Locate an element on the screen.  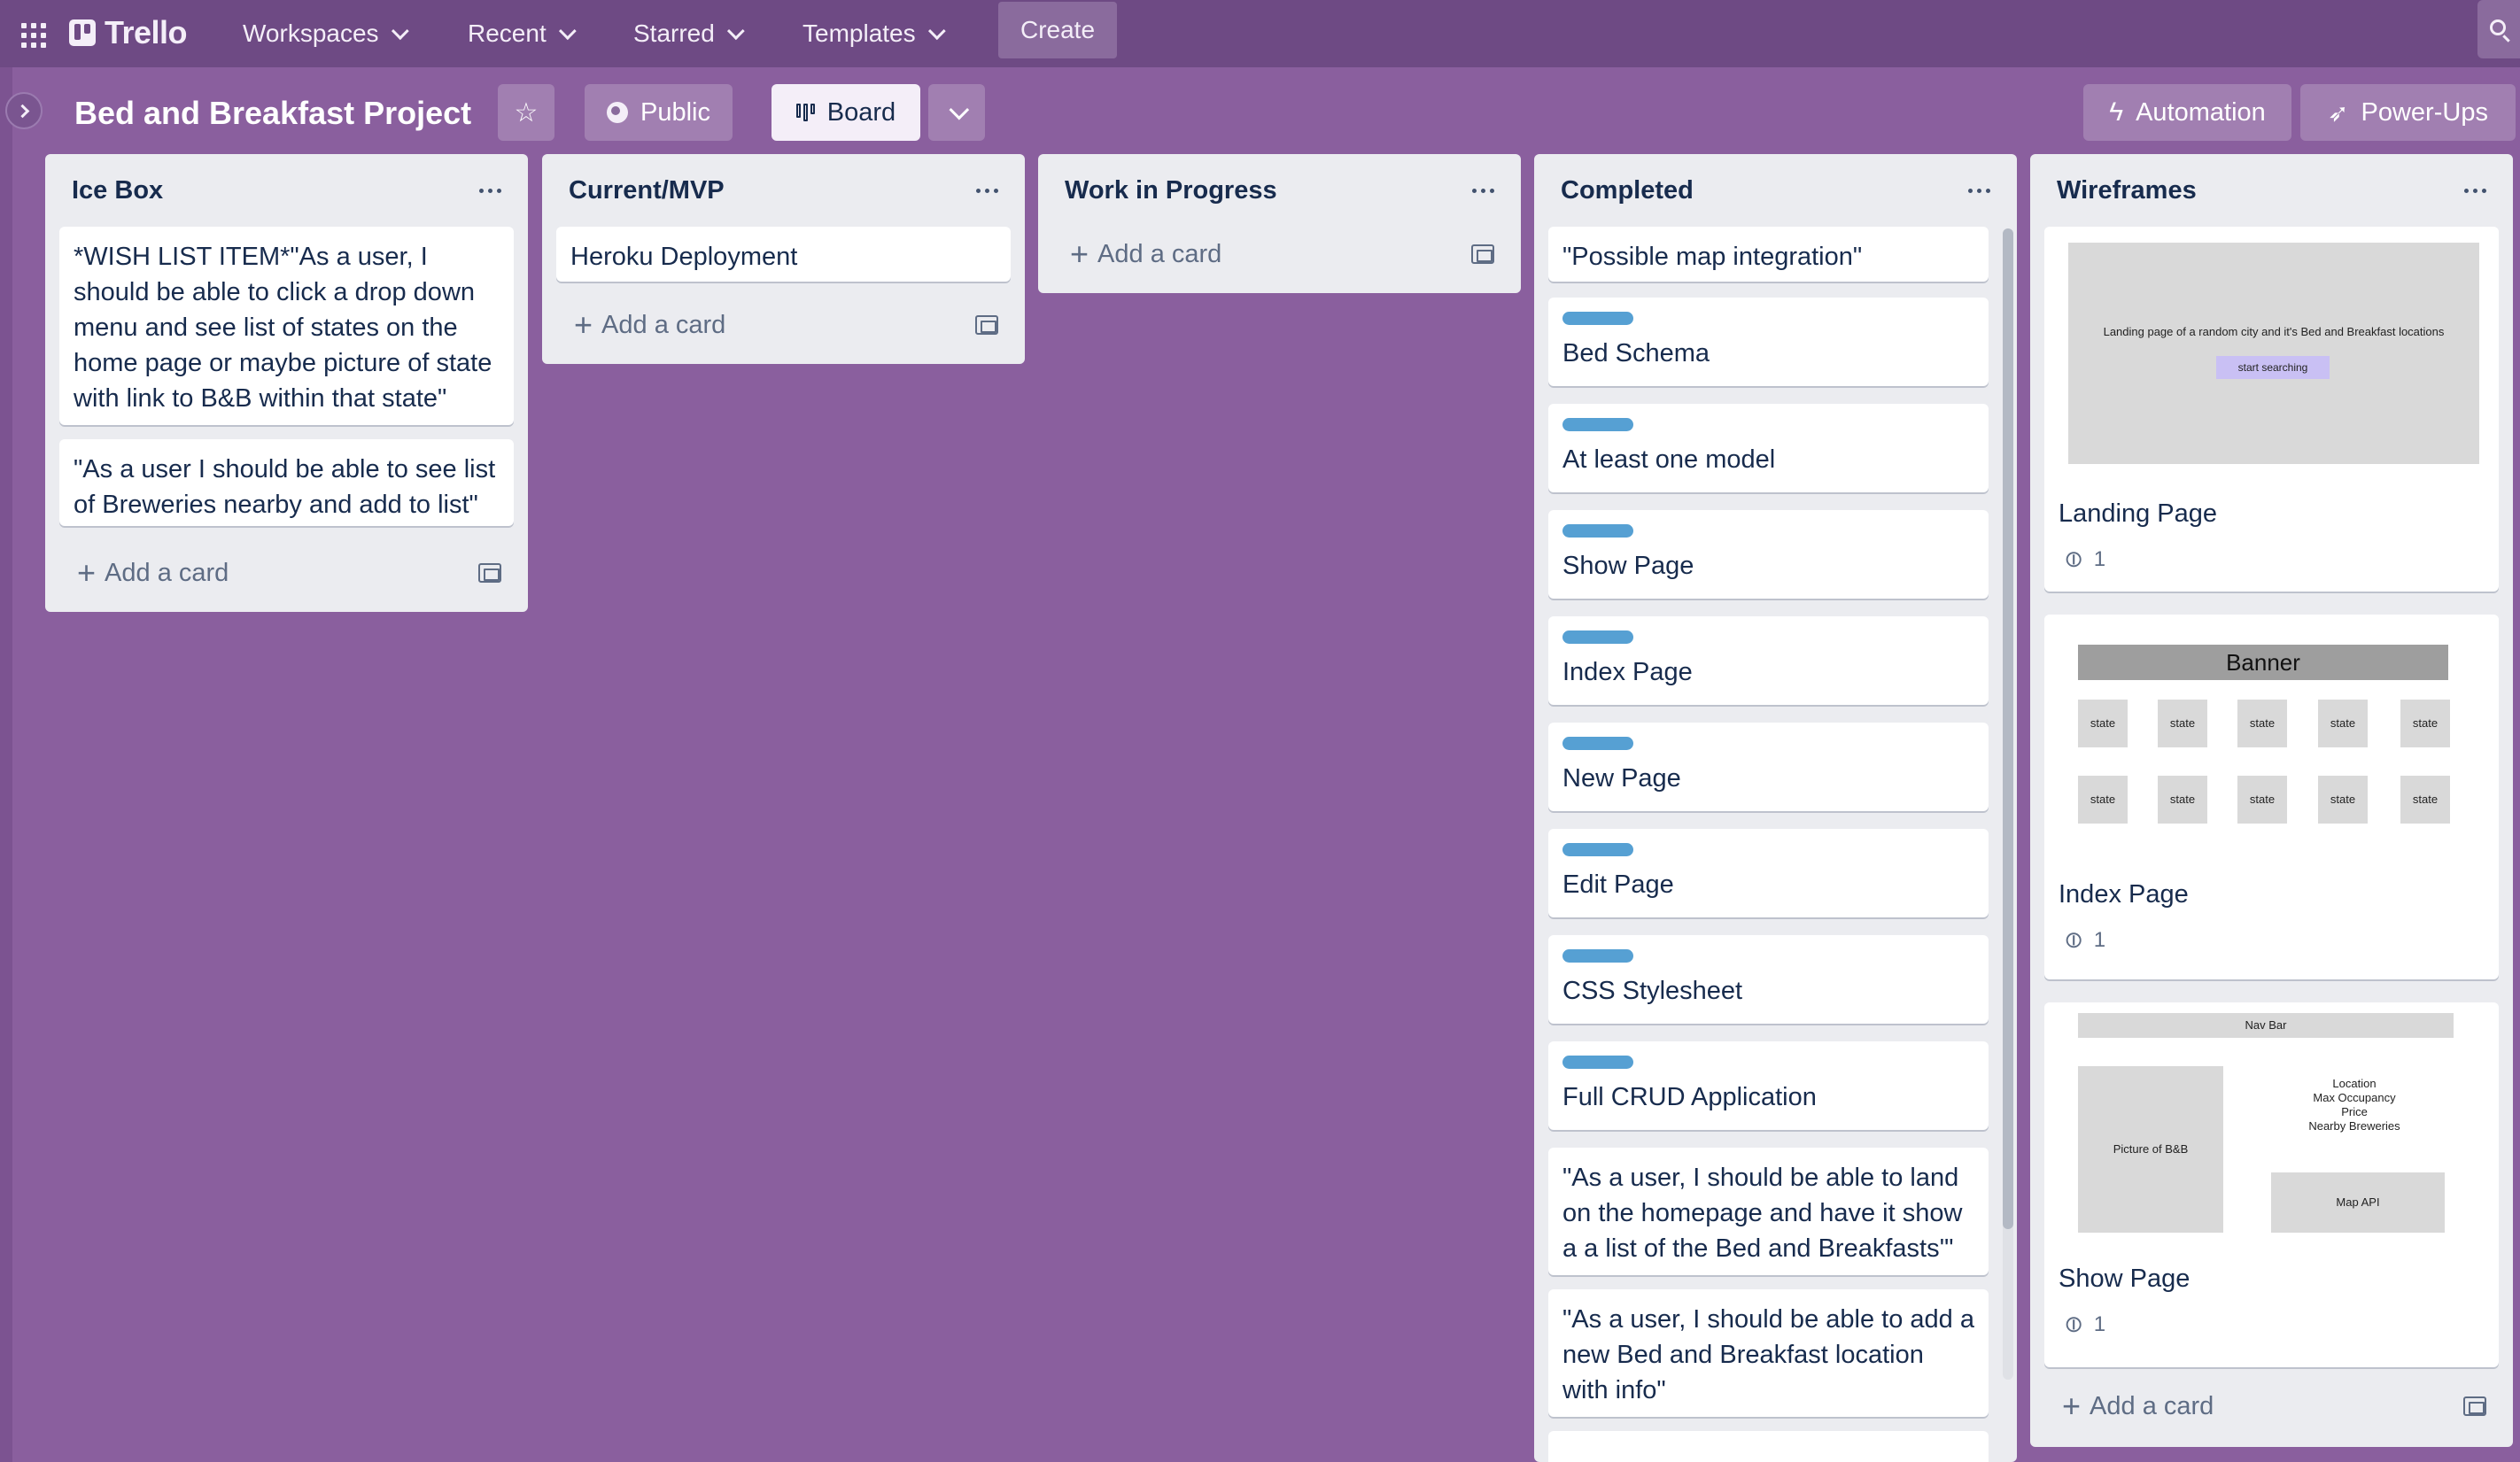
list-header: Work in Progress is located at coordinates (1279, 190).